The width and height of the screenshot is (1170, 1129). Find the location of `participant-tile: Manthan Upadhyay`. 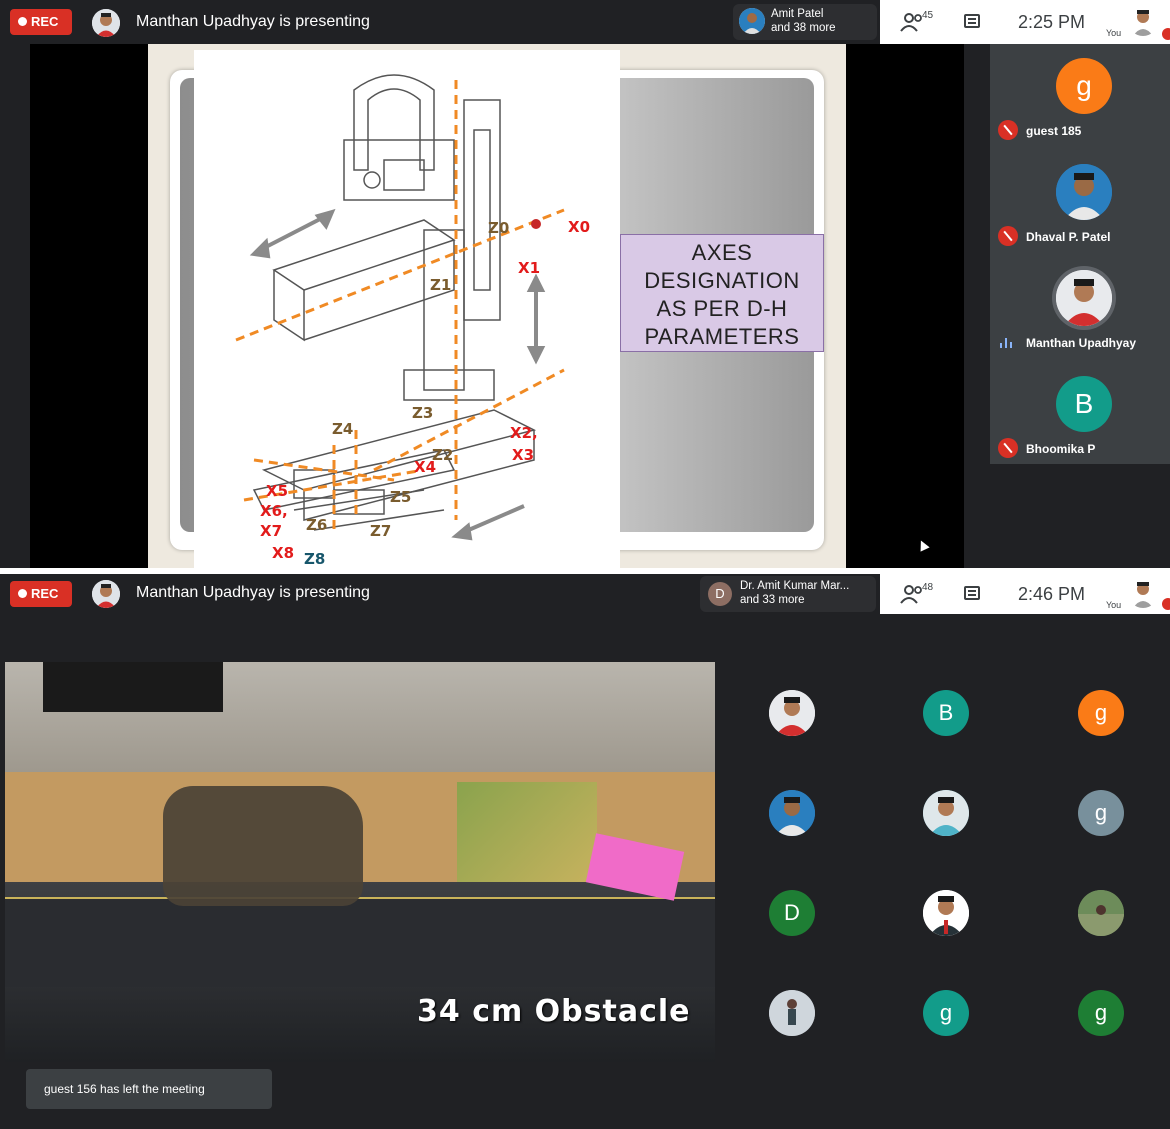

participant-tile: Manthan Upadhyay is located at coordinates (1080, 309).